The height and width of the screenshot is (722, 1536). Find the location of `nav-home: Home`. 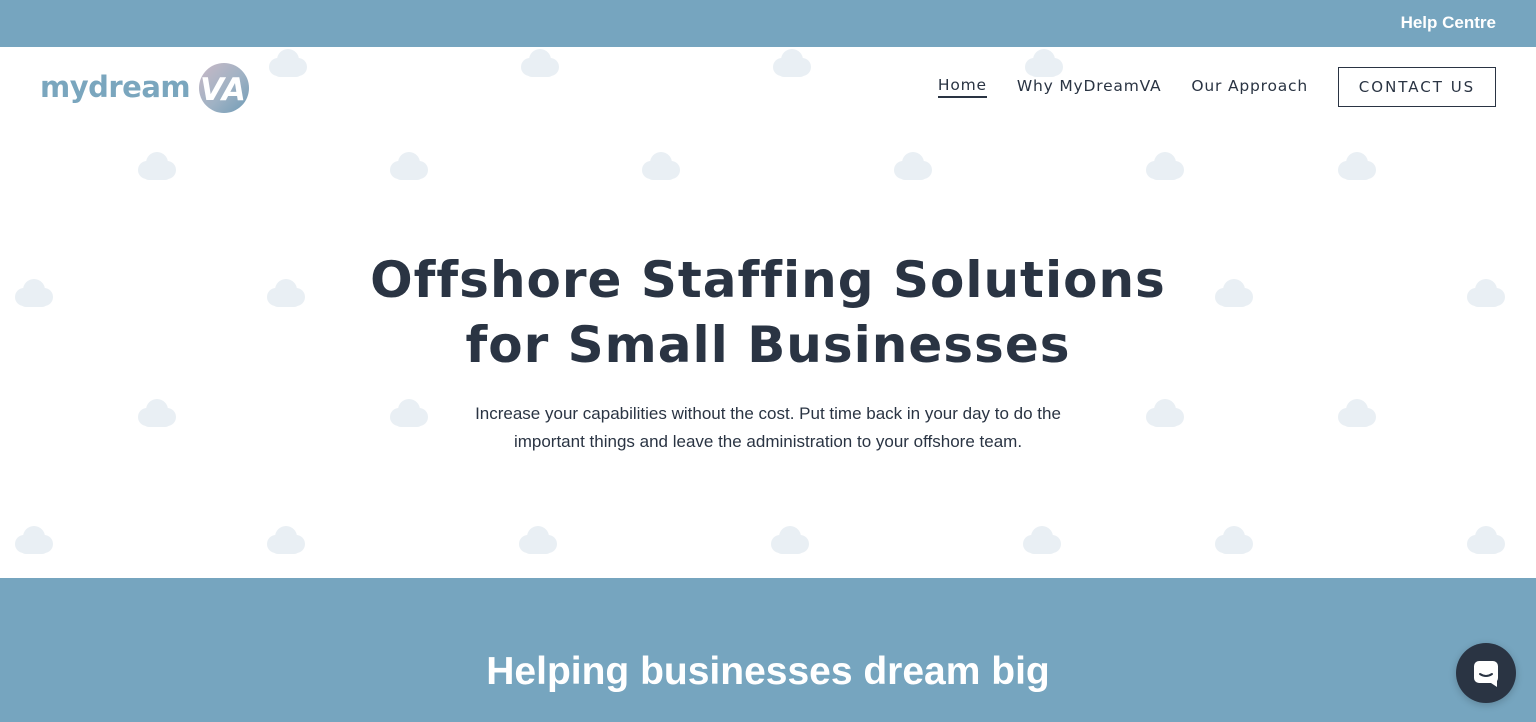

nav-home: Home is located at coordinates (962, 87).